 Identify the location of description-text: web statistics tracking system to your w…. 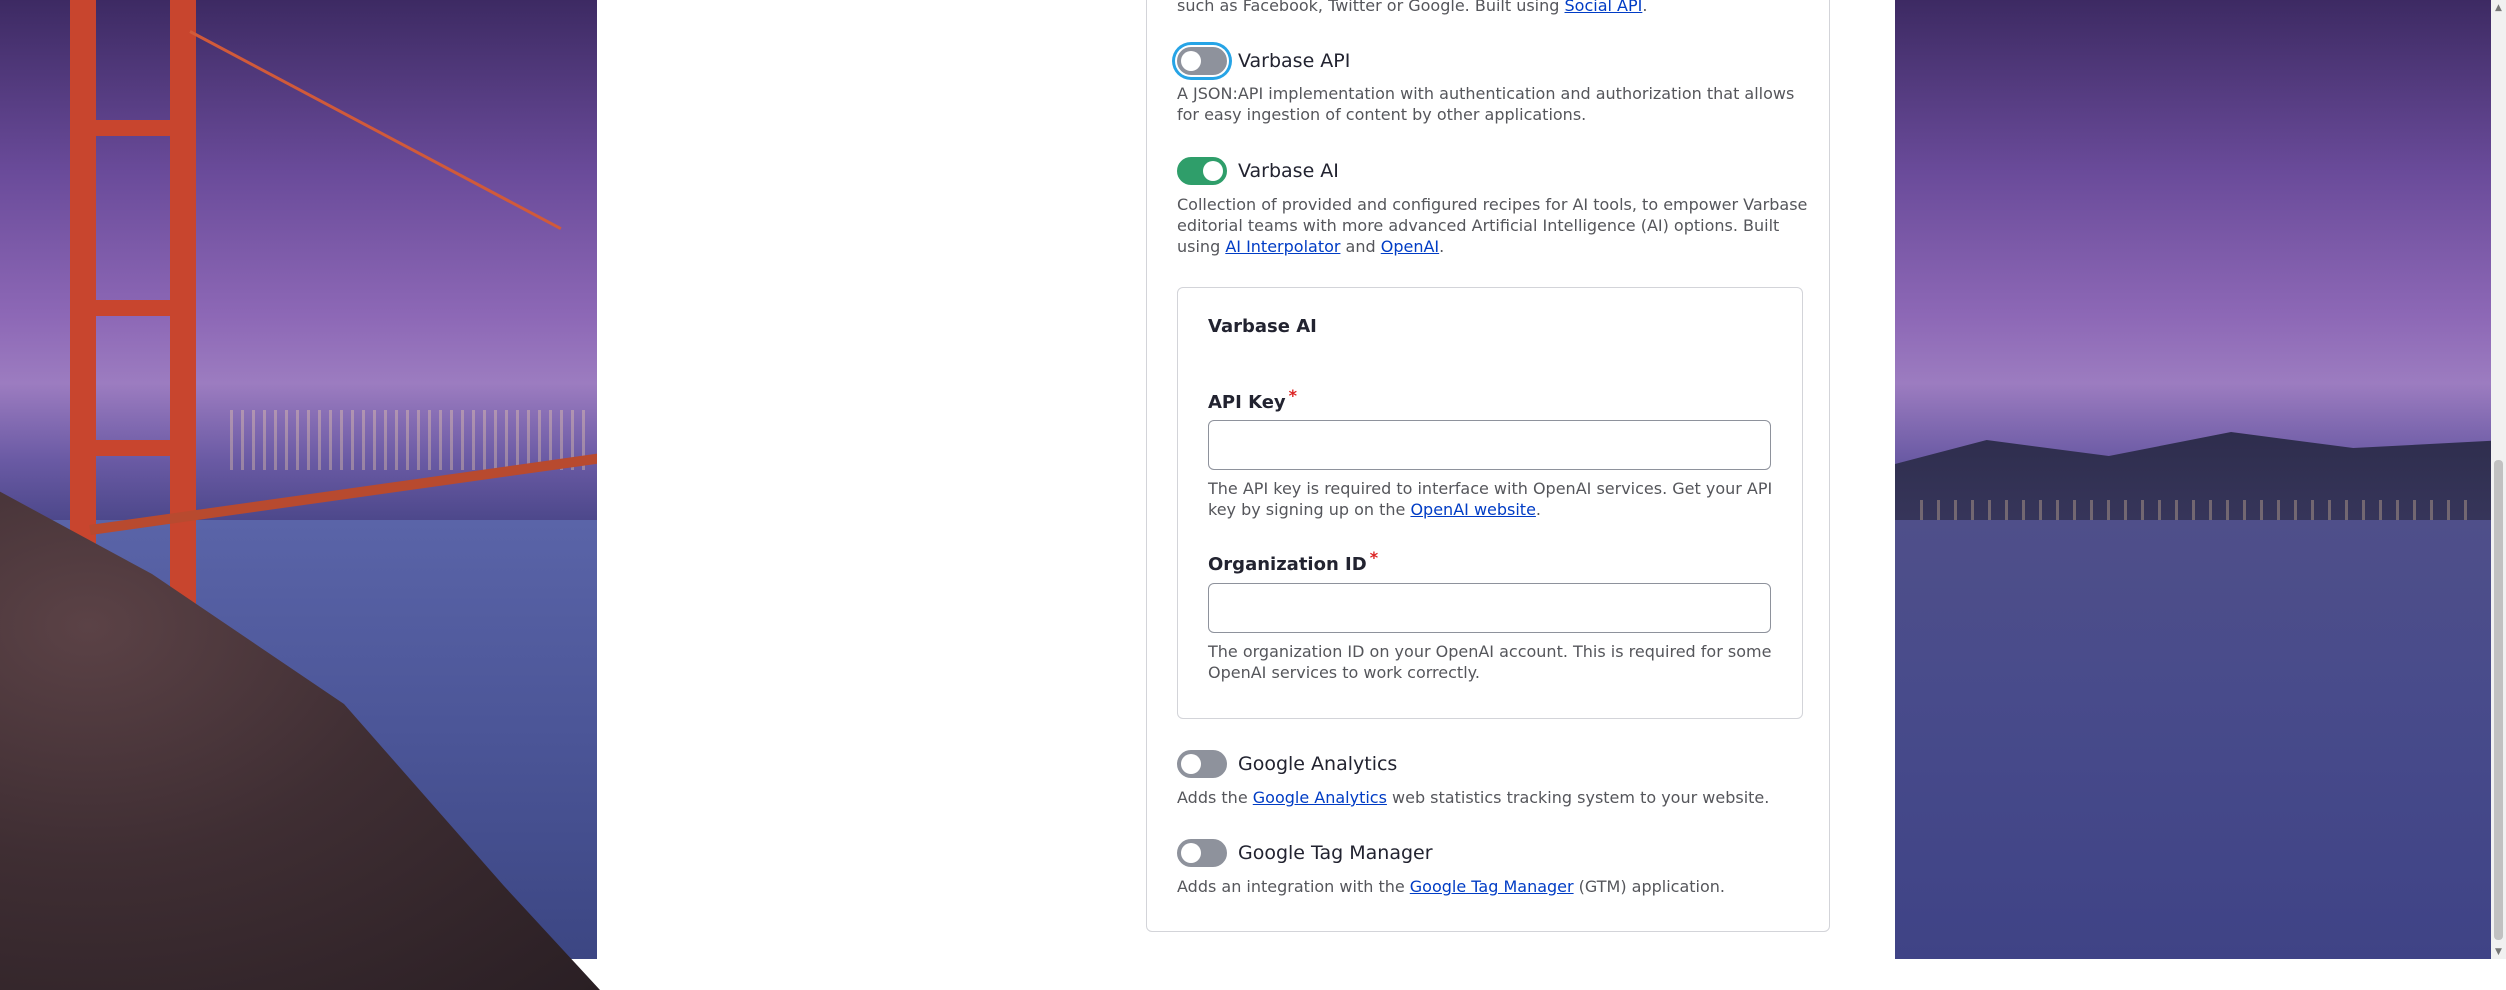
(1578, 797).